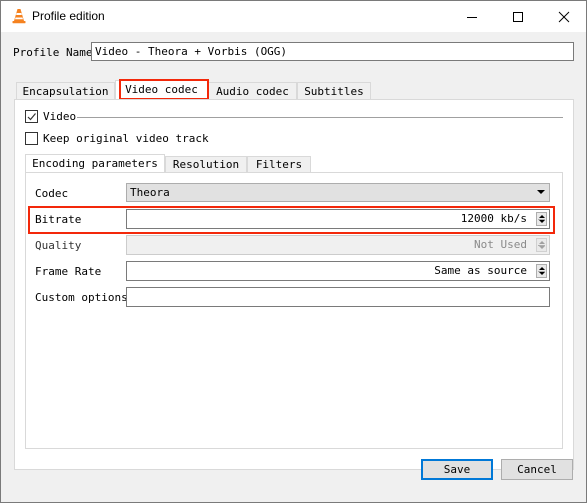  Describe the element at coordinates (338, 271) in the screenshot. I see `frame-rate-spinbox: Same as source` at that location.